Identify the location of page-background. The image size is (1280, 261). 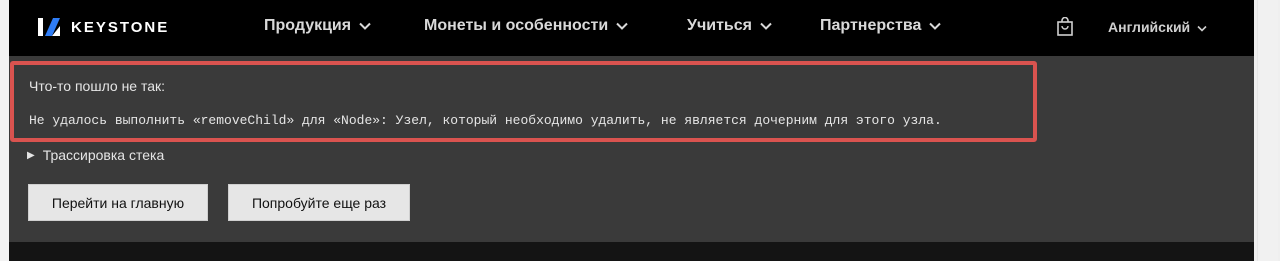
(631, 251).